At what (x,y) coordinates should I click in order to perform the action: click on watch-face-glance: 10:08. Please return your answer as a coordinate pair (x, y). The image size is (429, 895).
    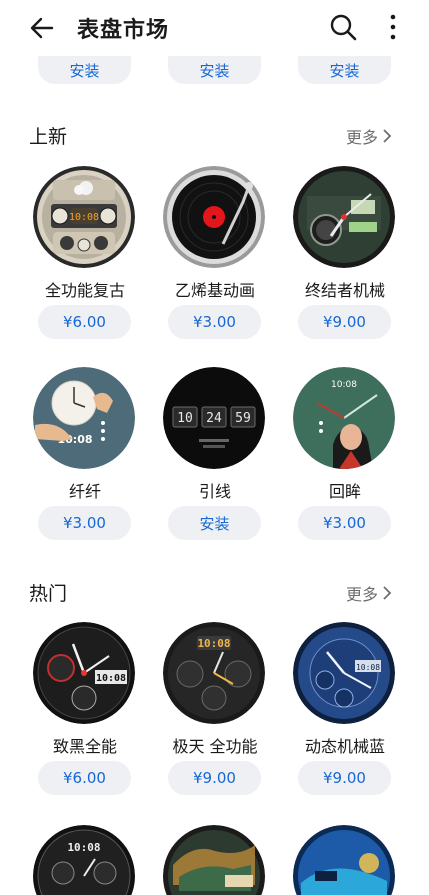
    Looking at the image, I should click on (344, 418).